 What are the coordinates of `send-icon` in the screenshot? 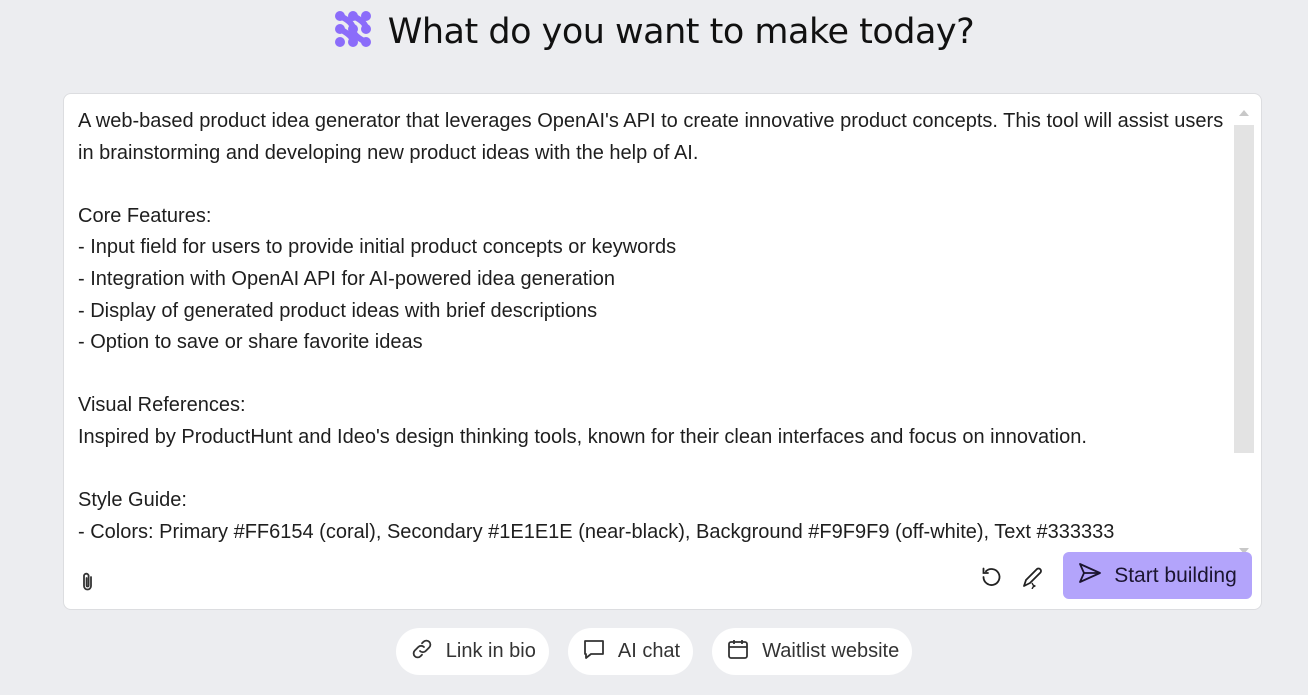 It's located at (1090, 576).